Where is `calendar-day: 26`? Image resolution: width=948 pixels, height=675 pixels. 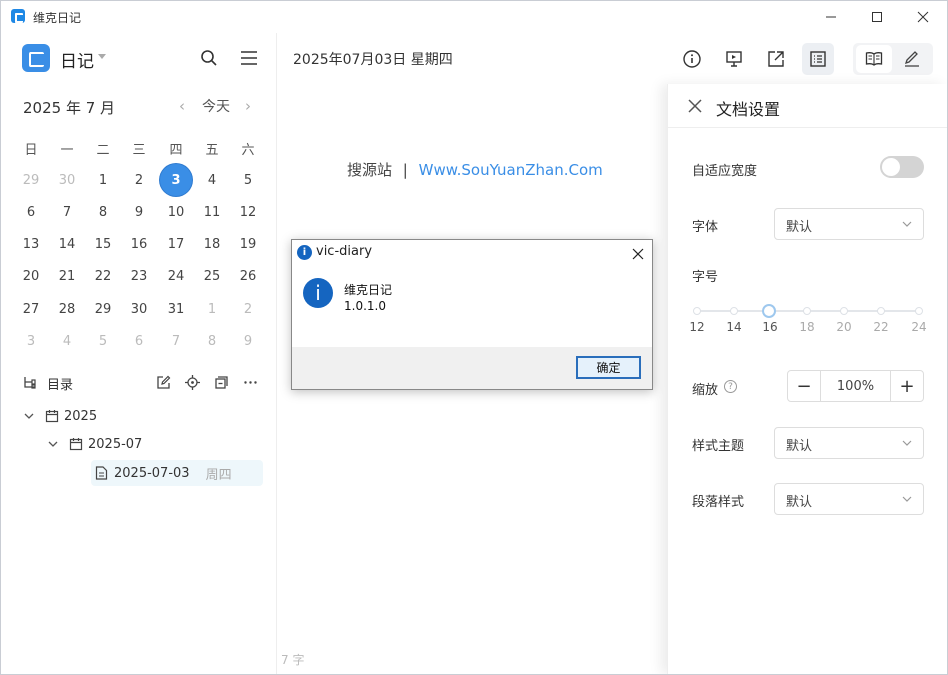
calendar-day: 26 is located at coordinates (248, 277).